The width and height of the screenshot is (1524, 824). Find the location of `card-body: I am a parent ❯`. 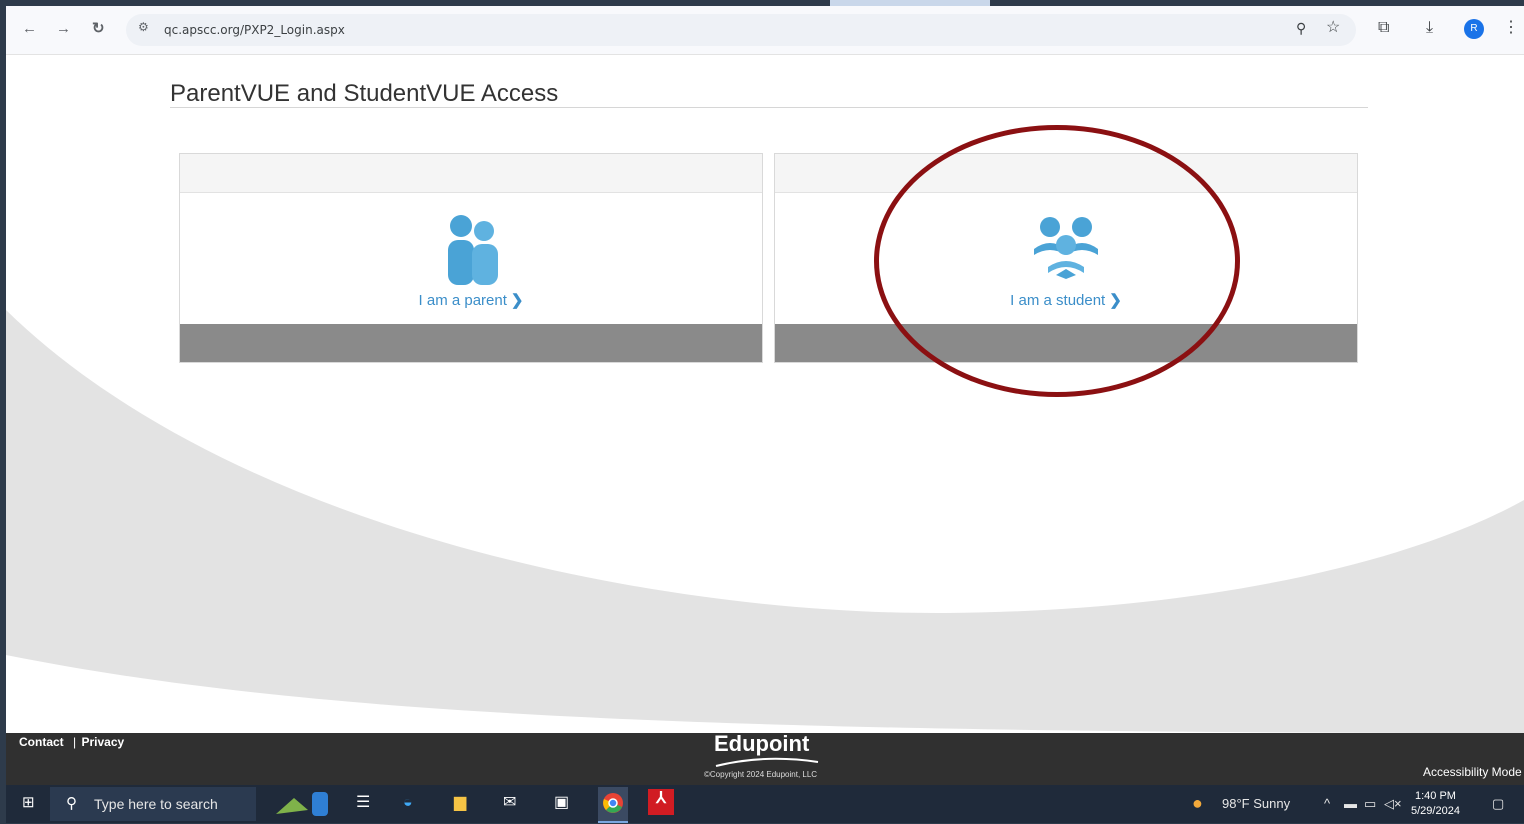

card-body: I am a parent ❯ is located at coordinates (471, 259).